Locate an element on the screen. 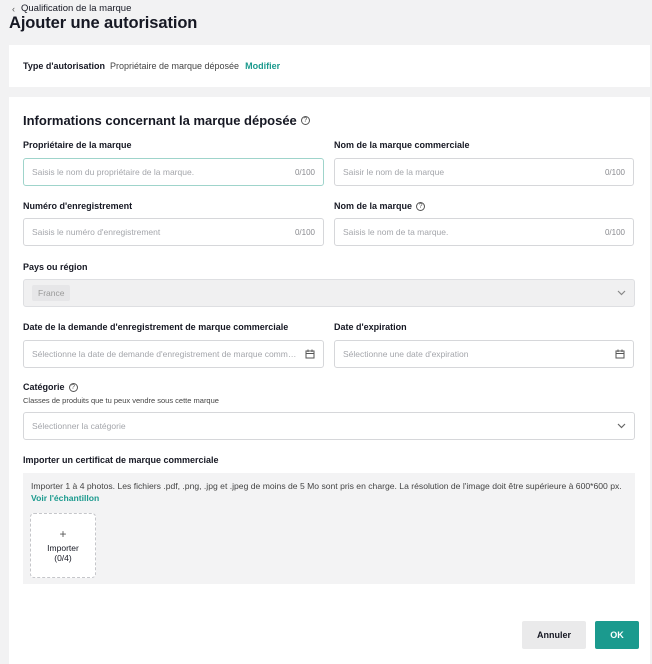  brand-name-counter: 0/100 is located at coordinates (614, 232).